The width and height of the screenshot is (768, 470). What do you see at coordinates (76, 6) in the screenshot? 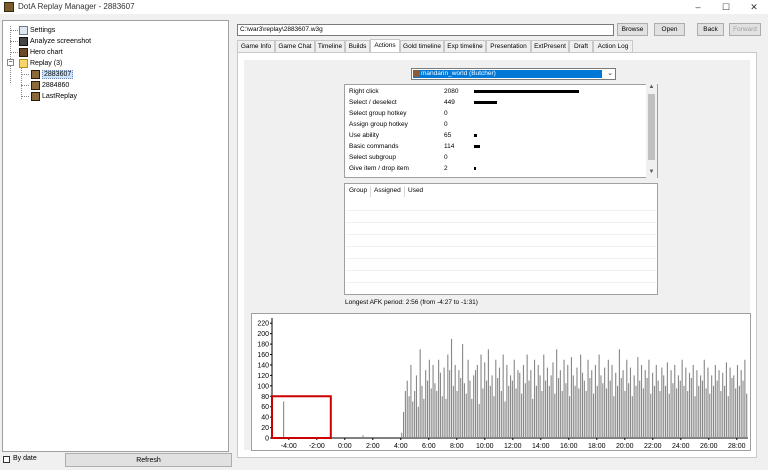
I see `window-title: DotA Replay Manager - 2883607` at bounding box center [76, 6].